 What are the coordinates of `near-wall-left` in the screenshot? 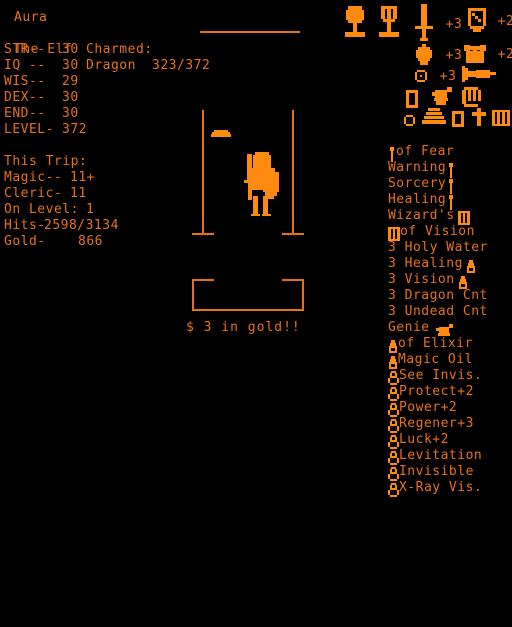 It's located at (193, 295).